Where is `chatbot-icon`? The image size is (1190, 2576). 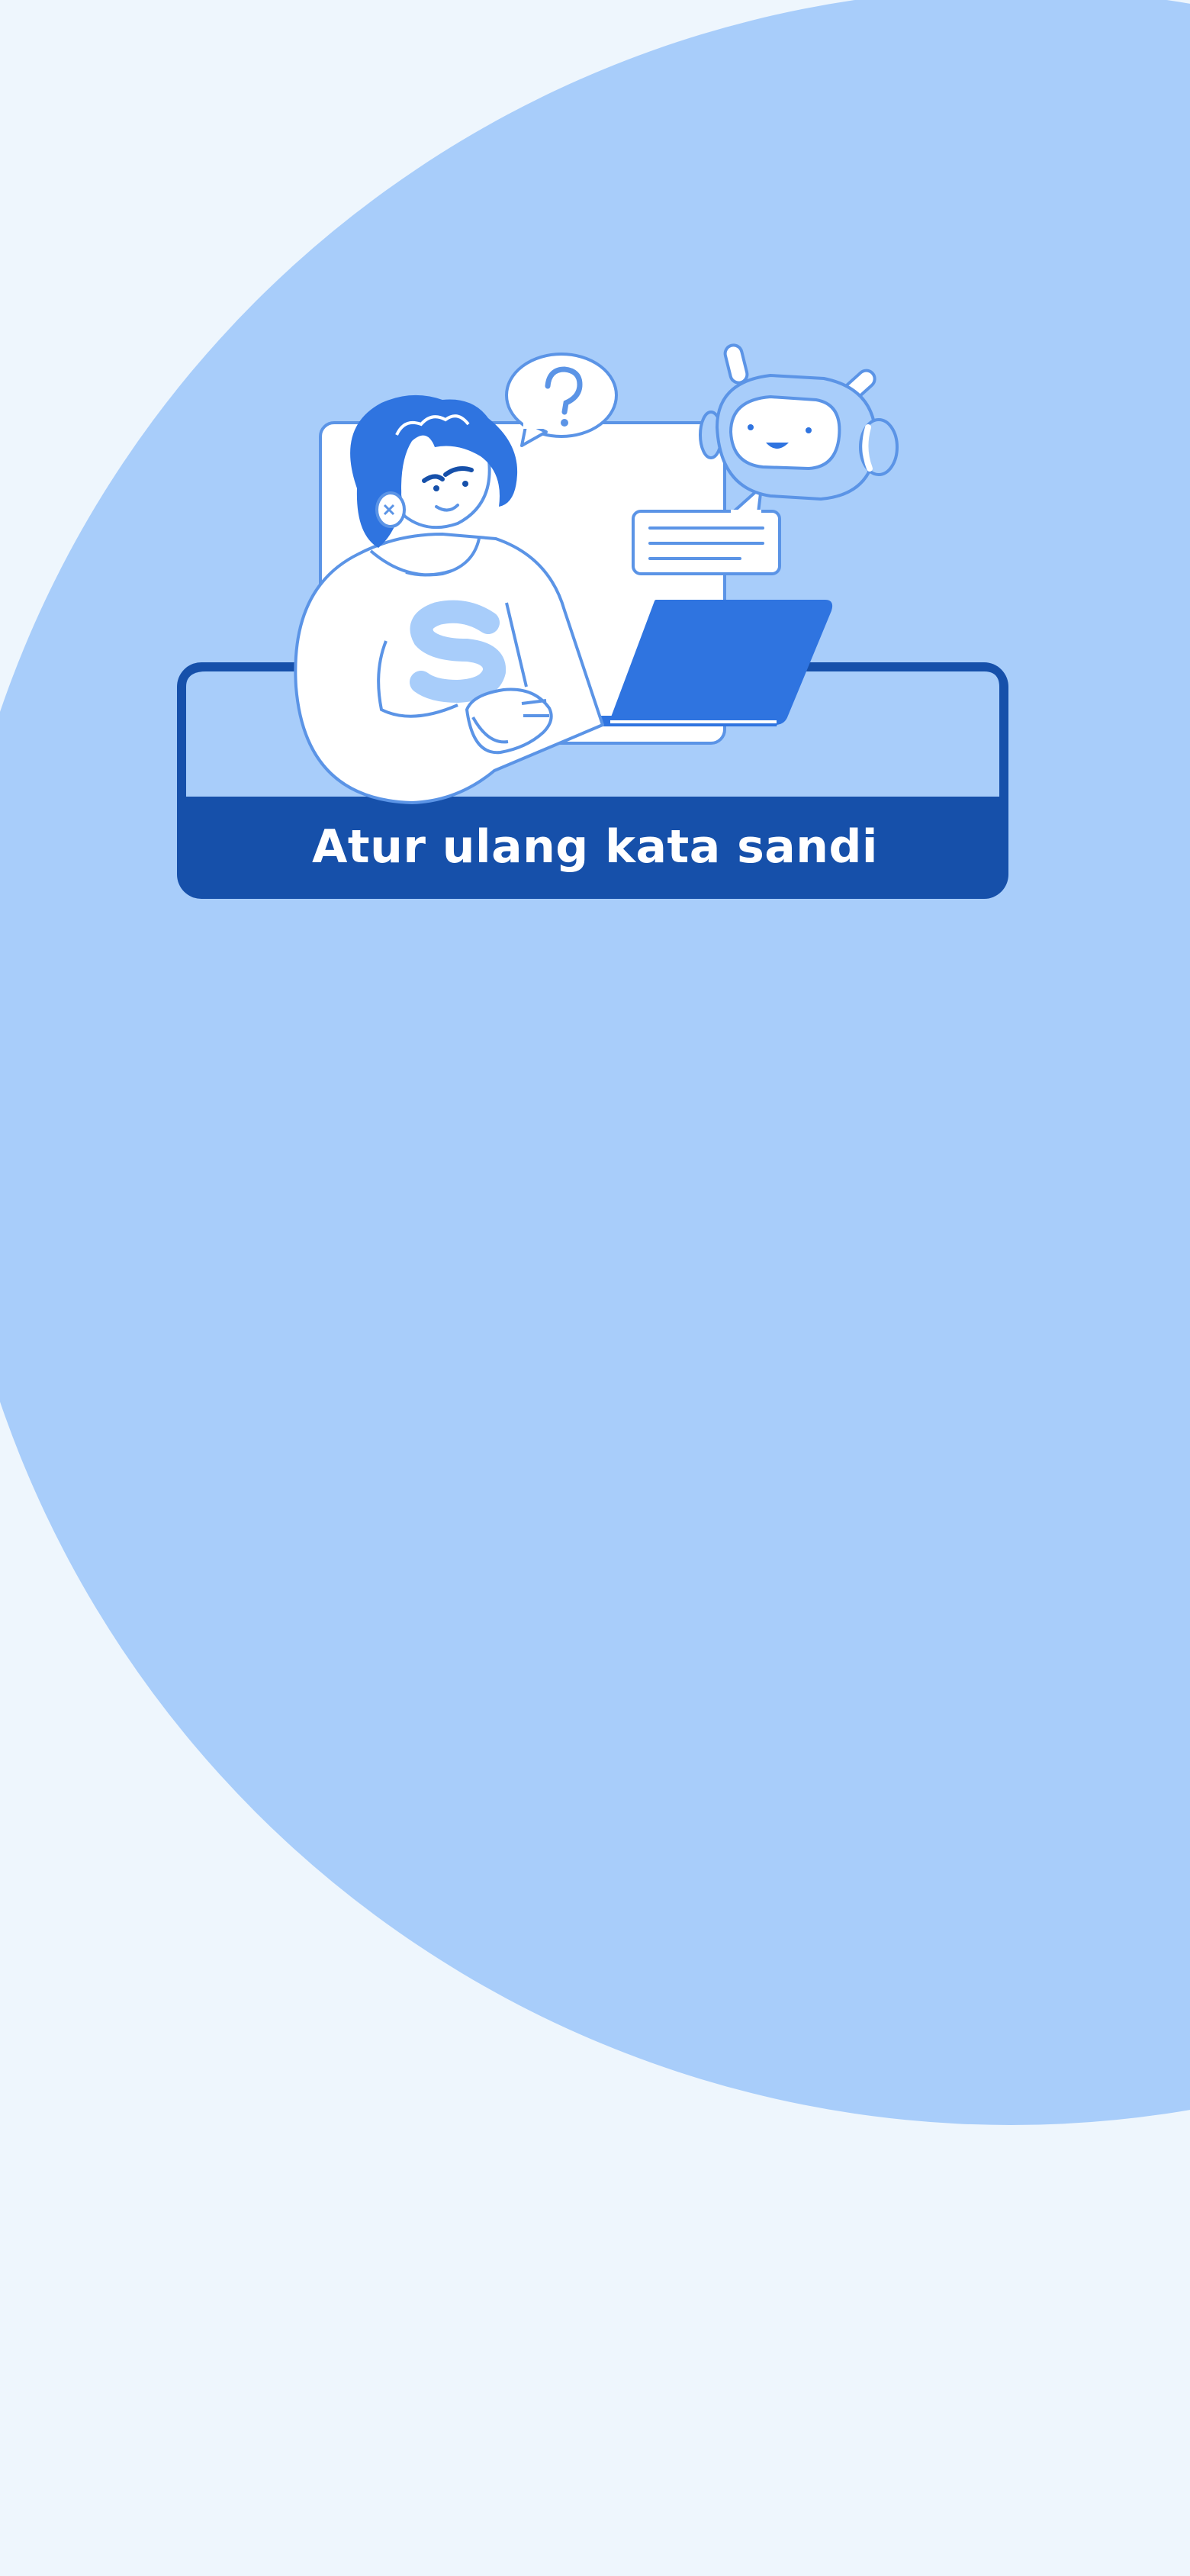 chatbot-icon is located at coordinates (799, 422).